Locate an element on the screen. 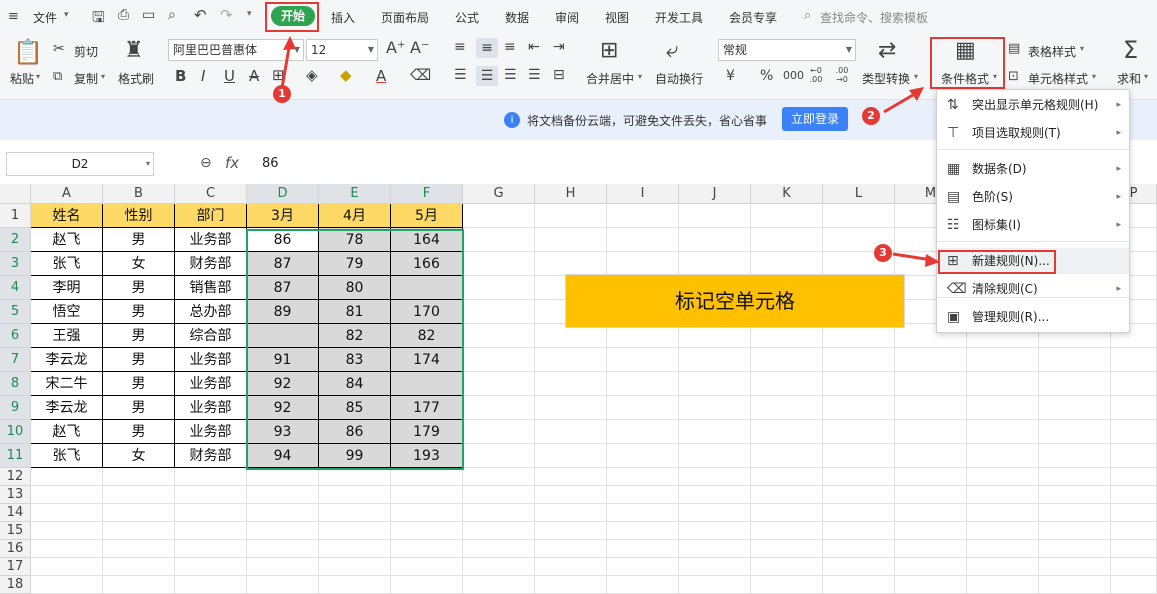 The width and height of the screenshot is (1157, 594). callout-badge-3: 3 is located at coordinates (883, 253).